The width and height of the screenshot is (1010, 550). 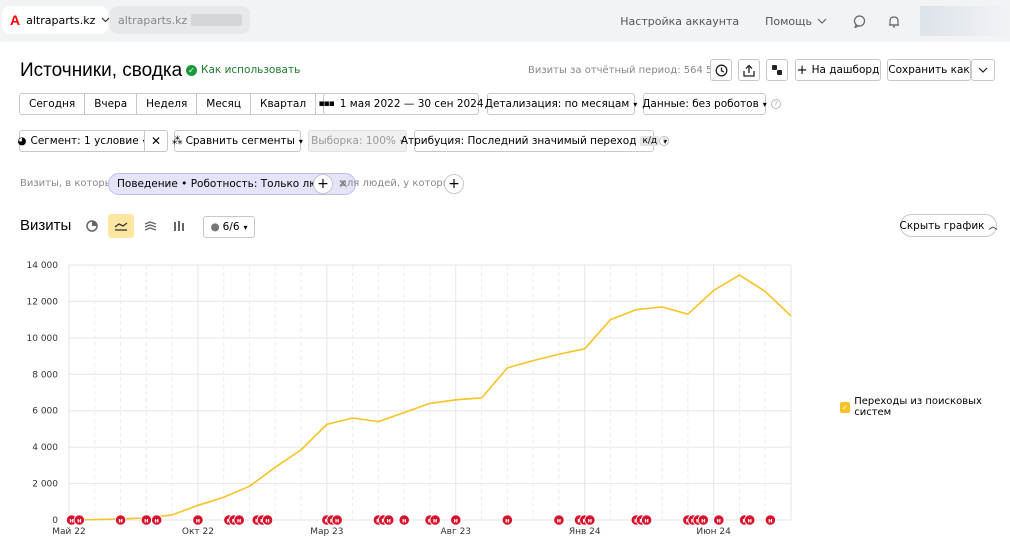 What do you see at coordinates (111, 104) in the screenshot?
I see `period-yesterday: Вчера` at bounding box center [111, 104].